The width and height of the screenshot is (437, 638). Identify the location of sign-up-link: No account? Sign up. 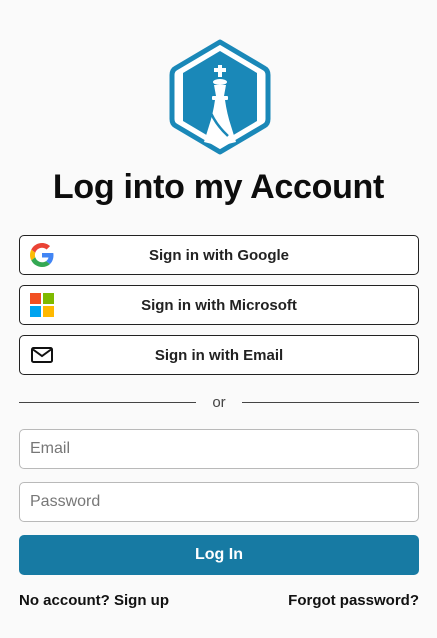
(94, 600).